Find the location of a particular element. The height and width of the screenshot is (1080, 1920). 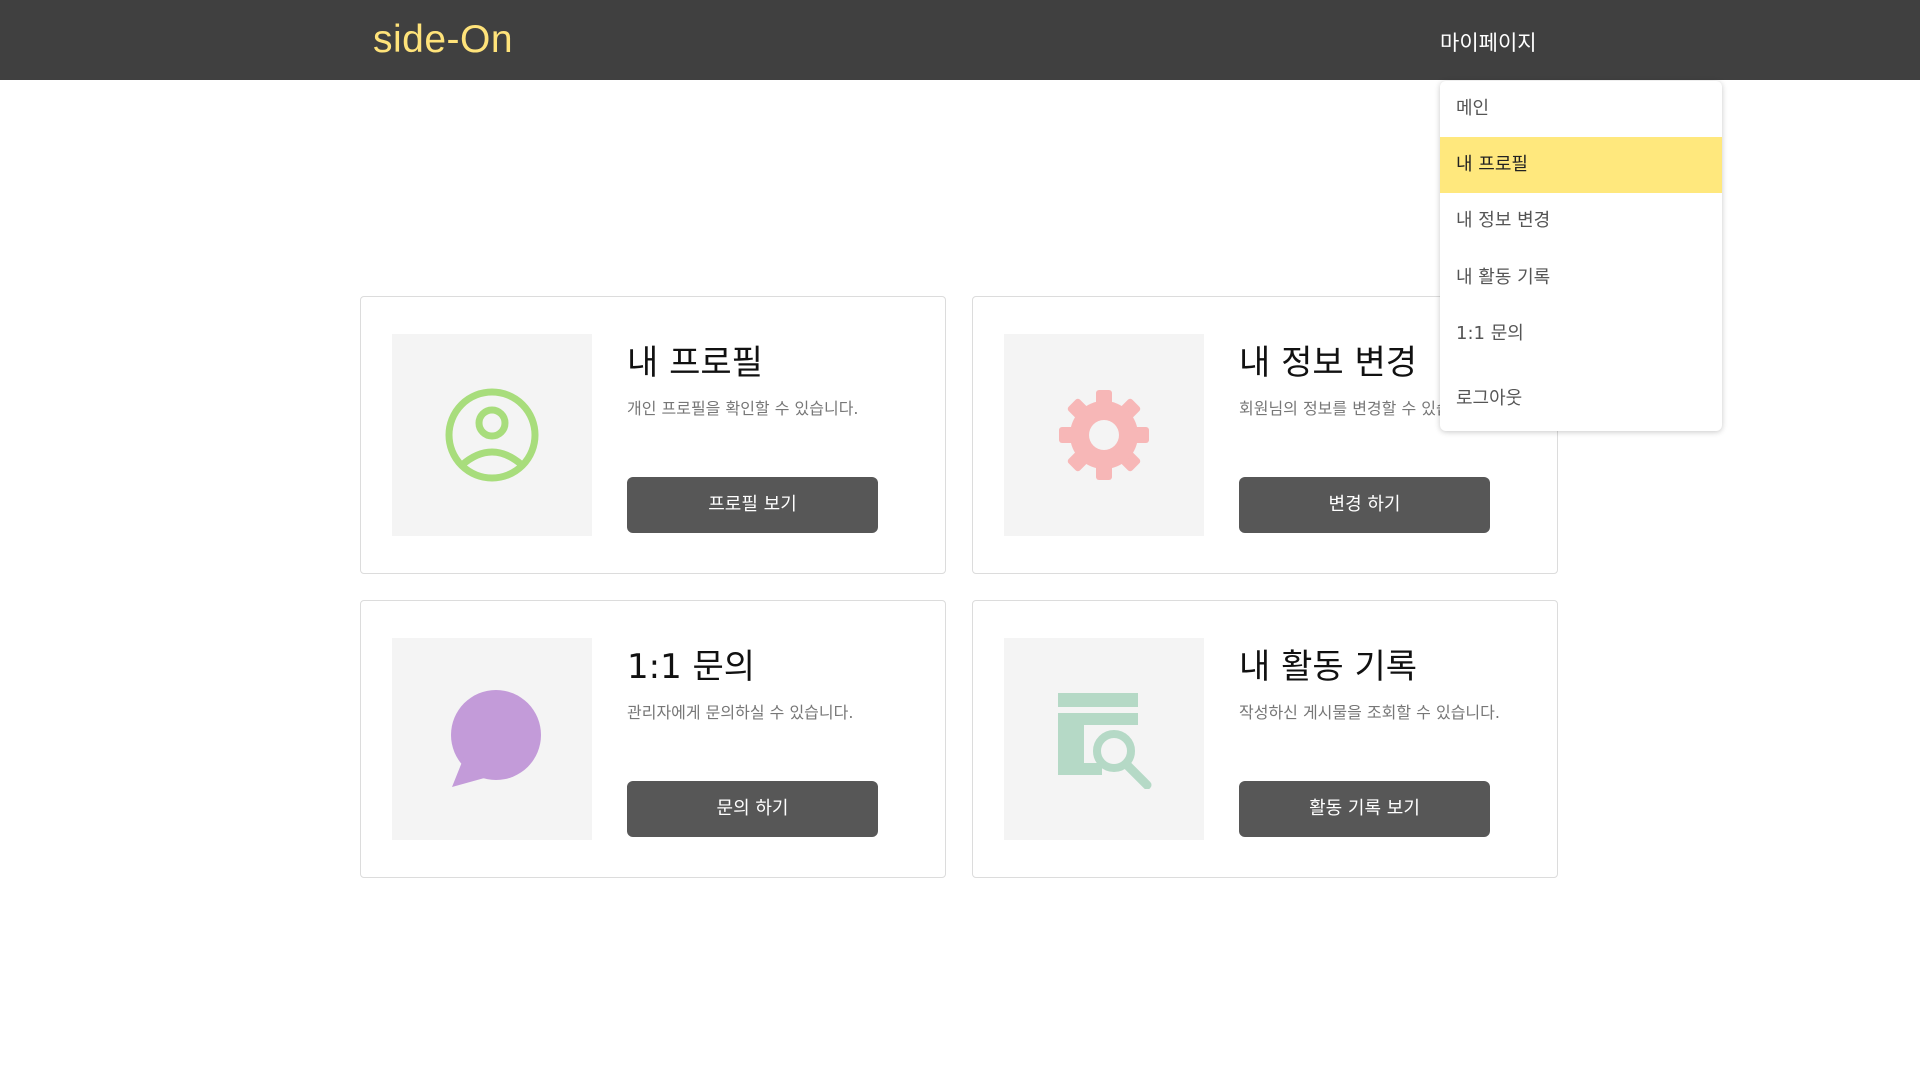

dropdown-item-edit-info: 내 정보 변경 is located at coordinates (1581, 221).